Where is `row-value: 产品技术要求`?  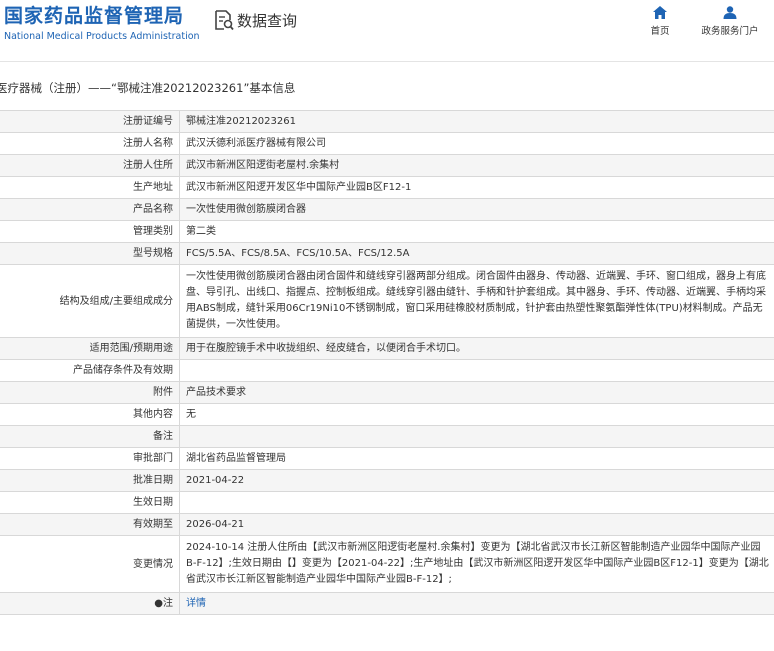 row-value: 产品技术要求 is located at coordinates (476, 392).